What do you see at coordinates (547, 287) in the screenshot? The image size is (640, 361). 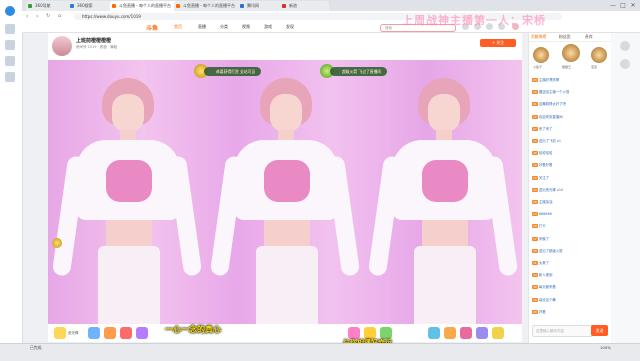 I see `chat-text: 每天都来看` at bounding box center [547, 287].